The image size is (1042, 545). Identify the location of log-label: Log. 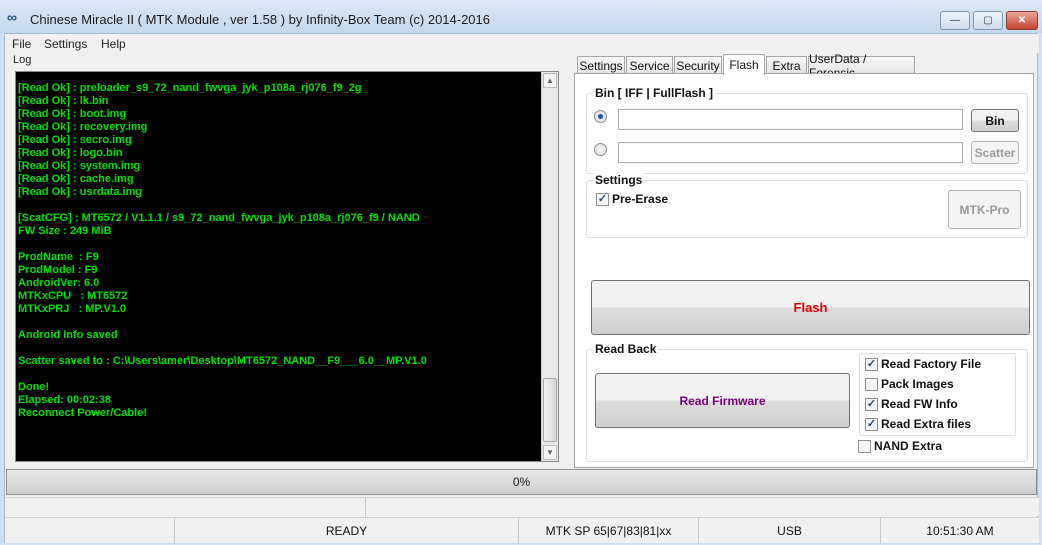
(22, 60).